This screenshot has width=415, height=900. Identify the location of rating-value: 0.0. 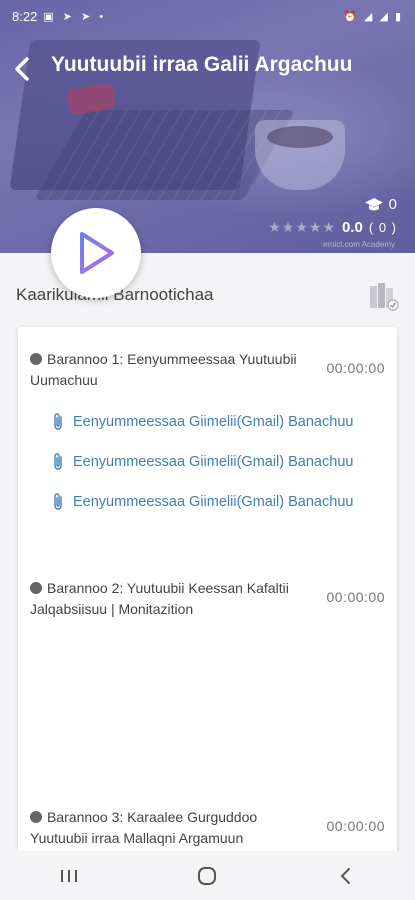
(352, 227).